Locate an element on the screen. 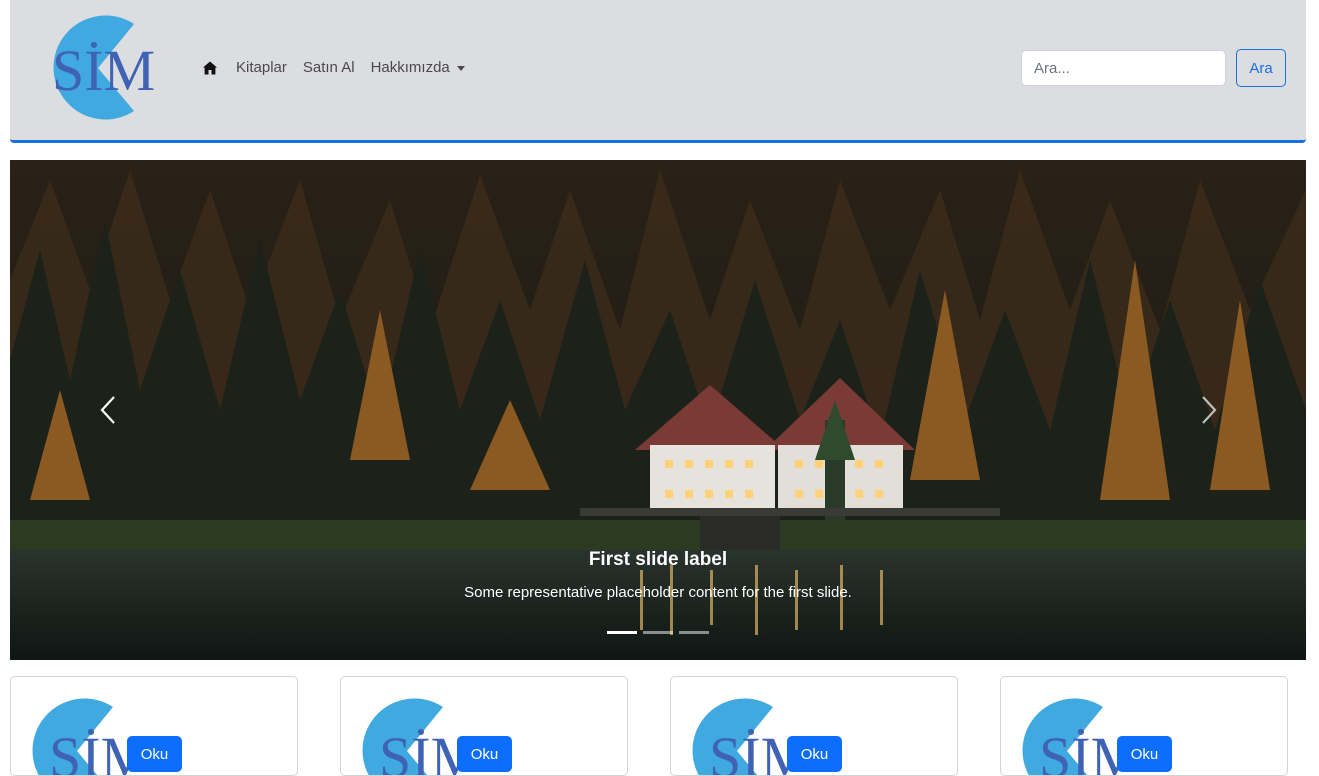 The height and width of the screenshot is (776, 1319). caret-down-icon is located at coordinates (460, 68).